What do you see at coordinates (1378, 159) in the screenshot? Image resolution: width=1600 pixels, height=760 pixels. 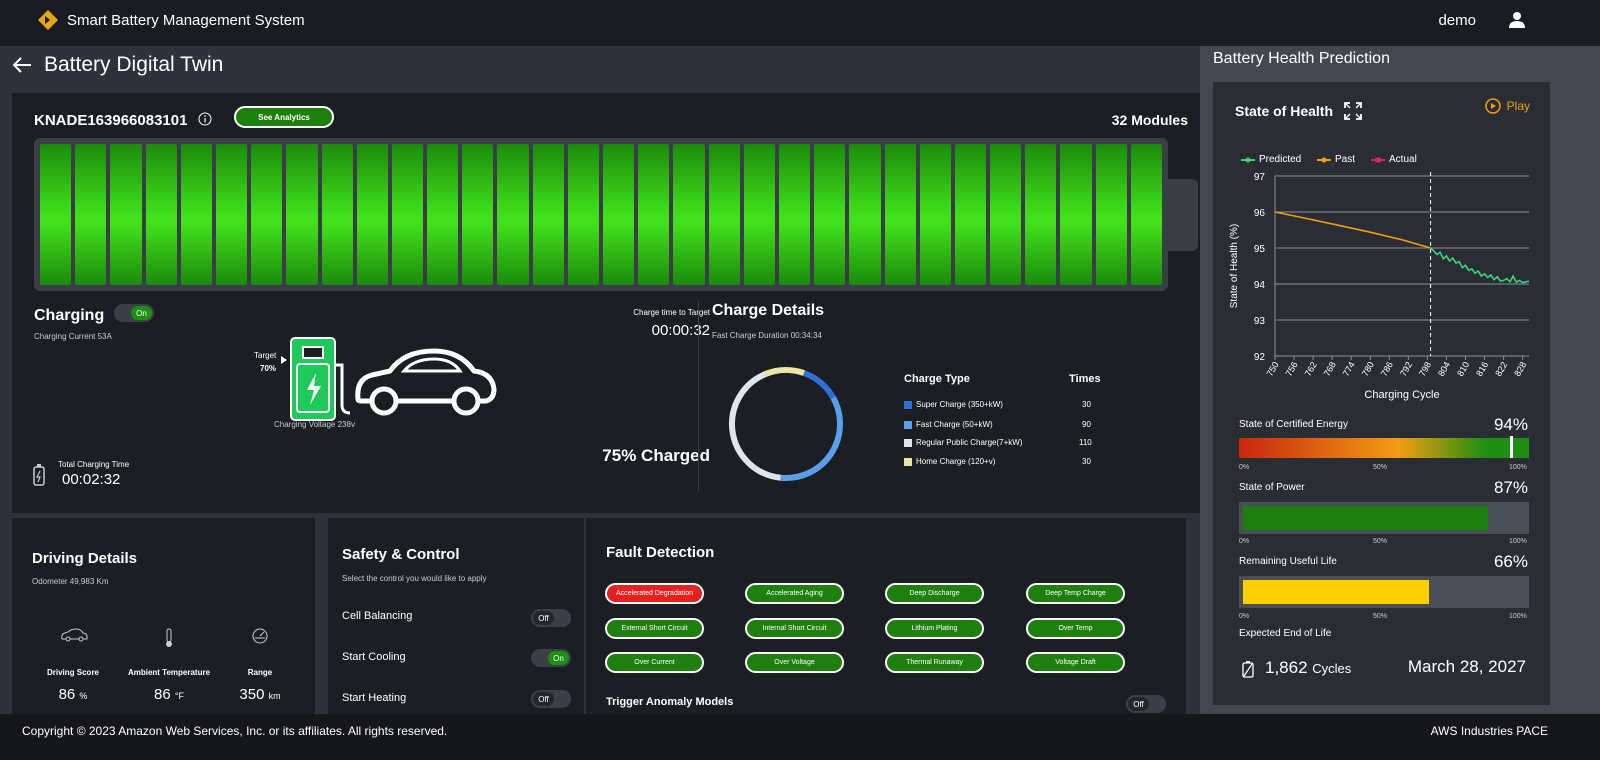 I see `legend-marker` at bounding box center [1378, 159].